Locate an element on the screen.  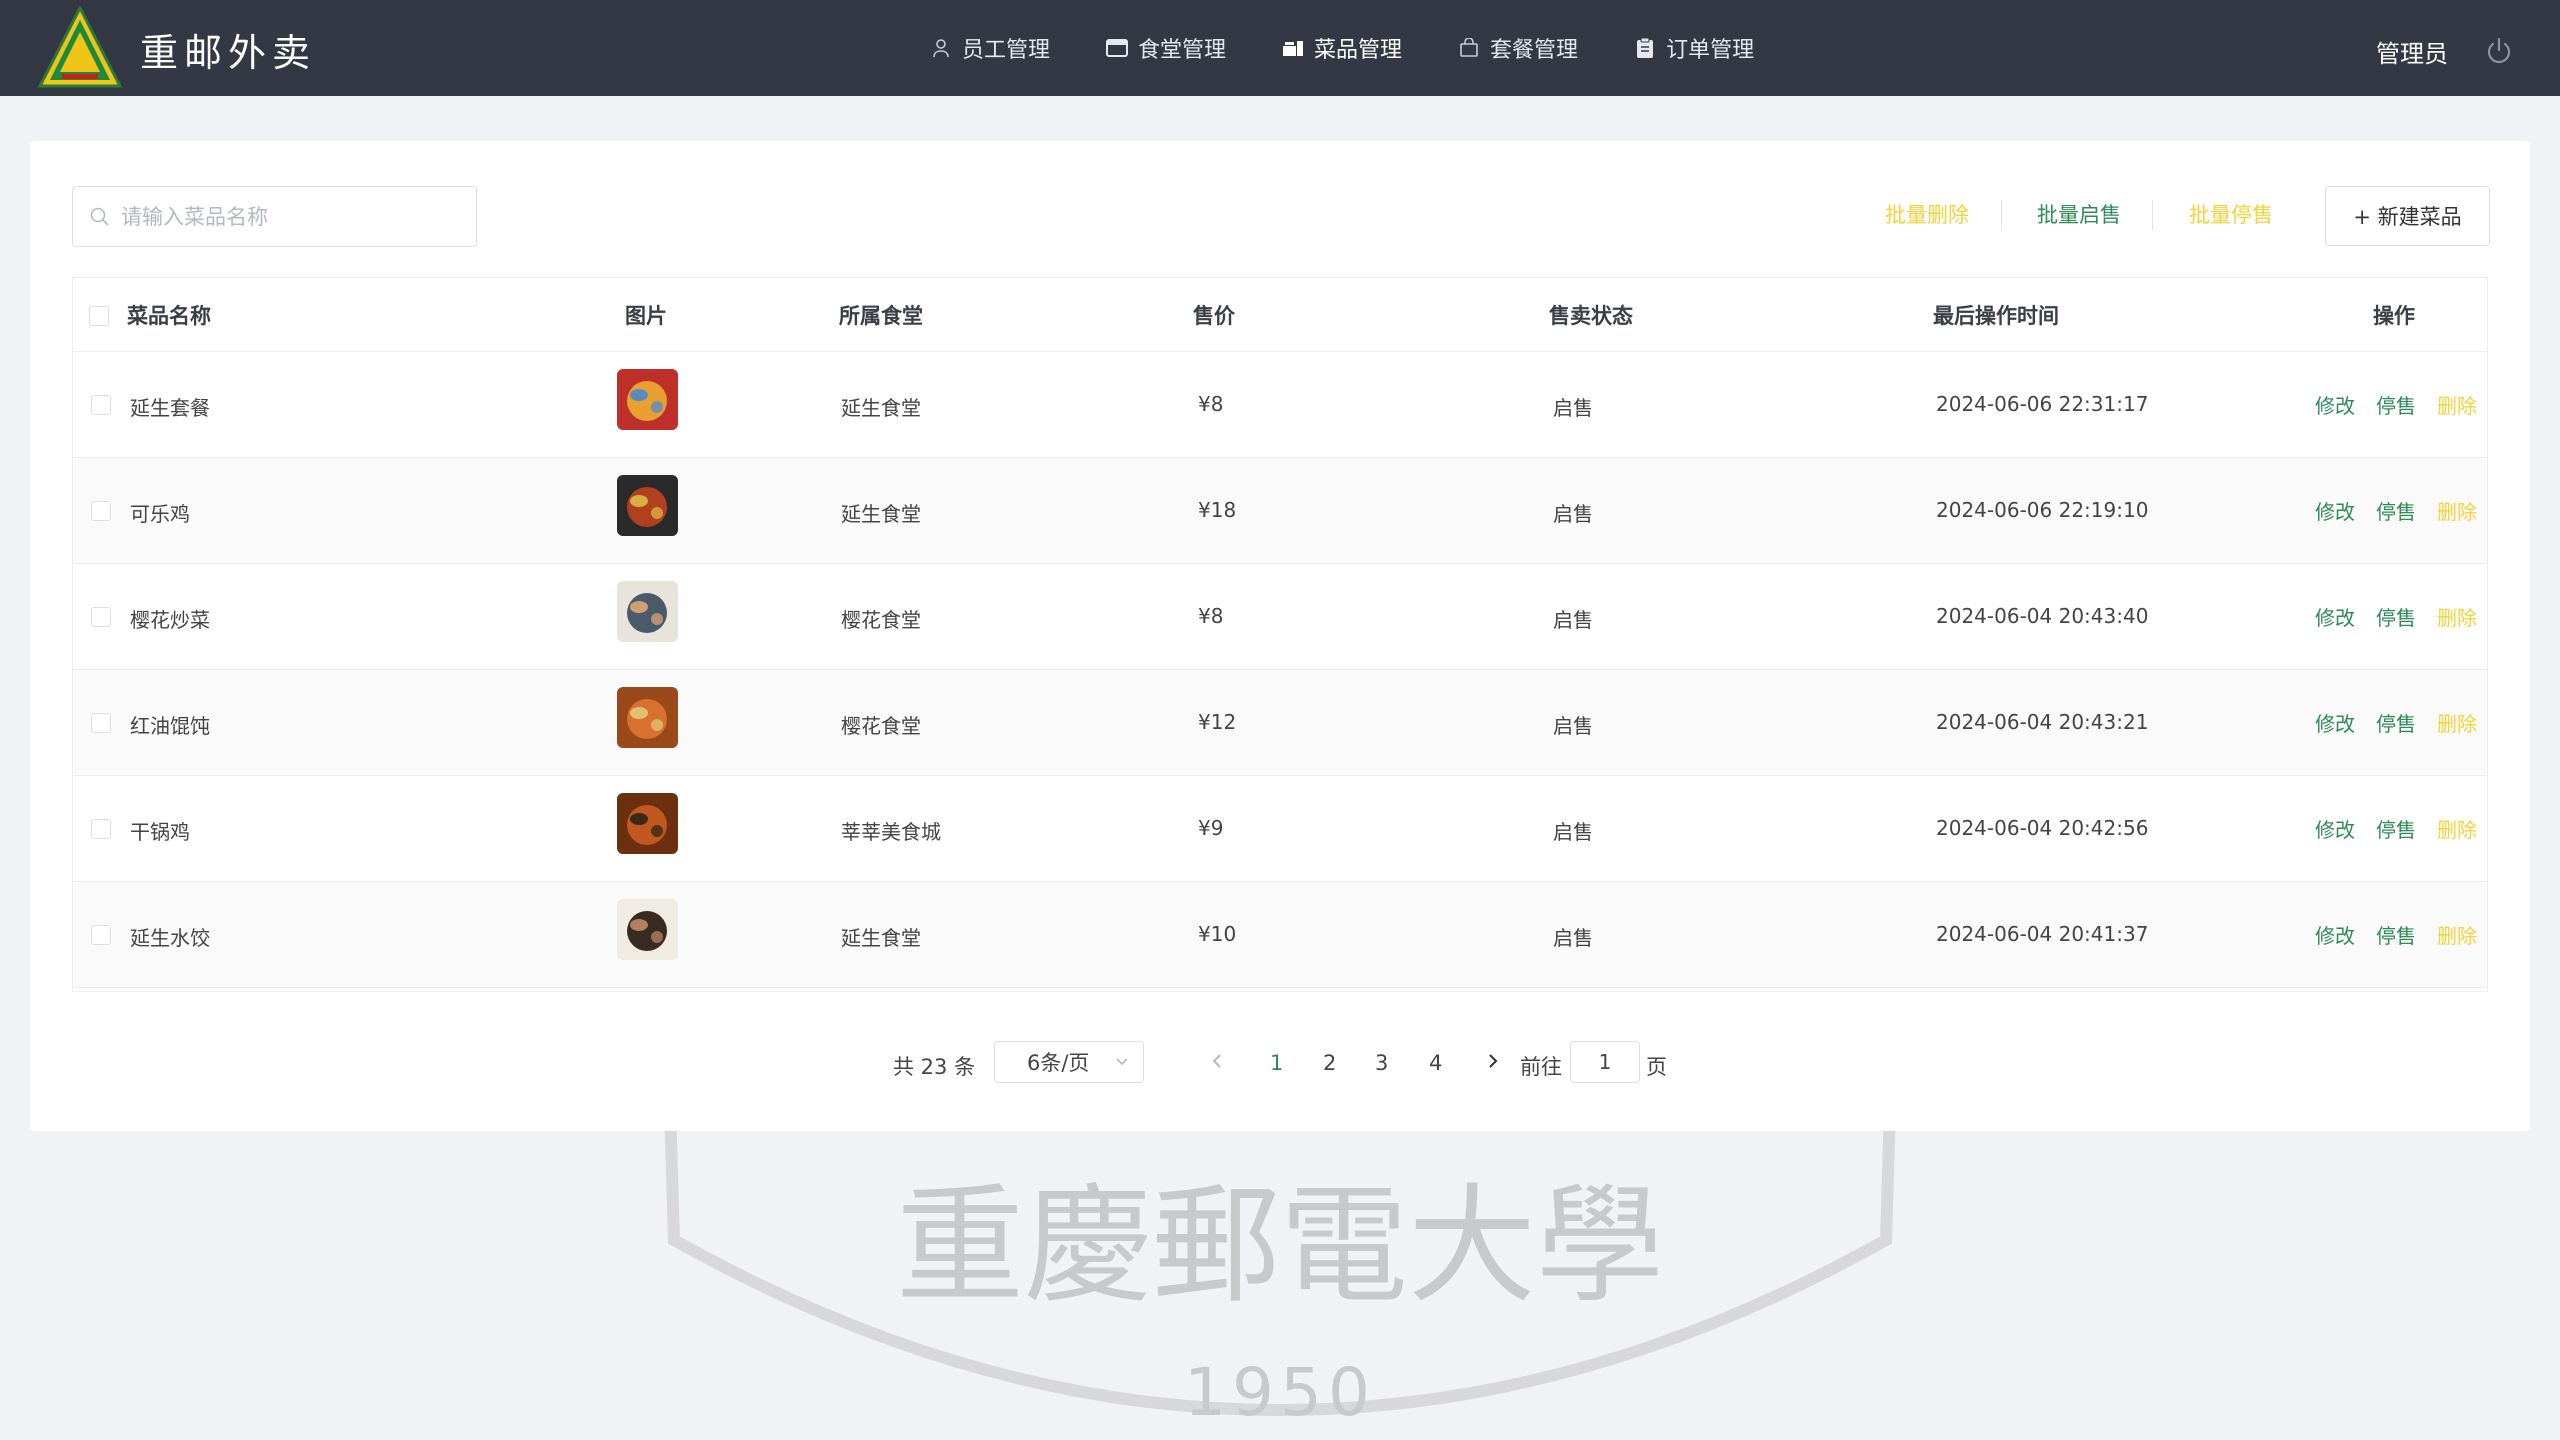
col-status: 售卖状态 is located at coordinates (1591, 316).